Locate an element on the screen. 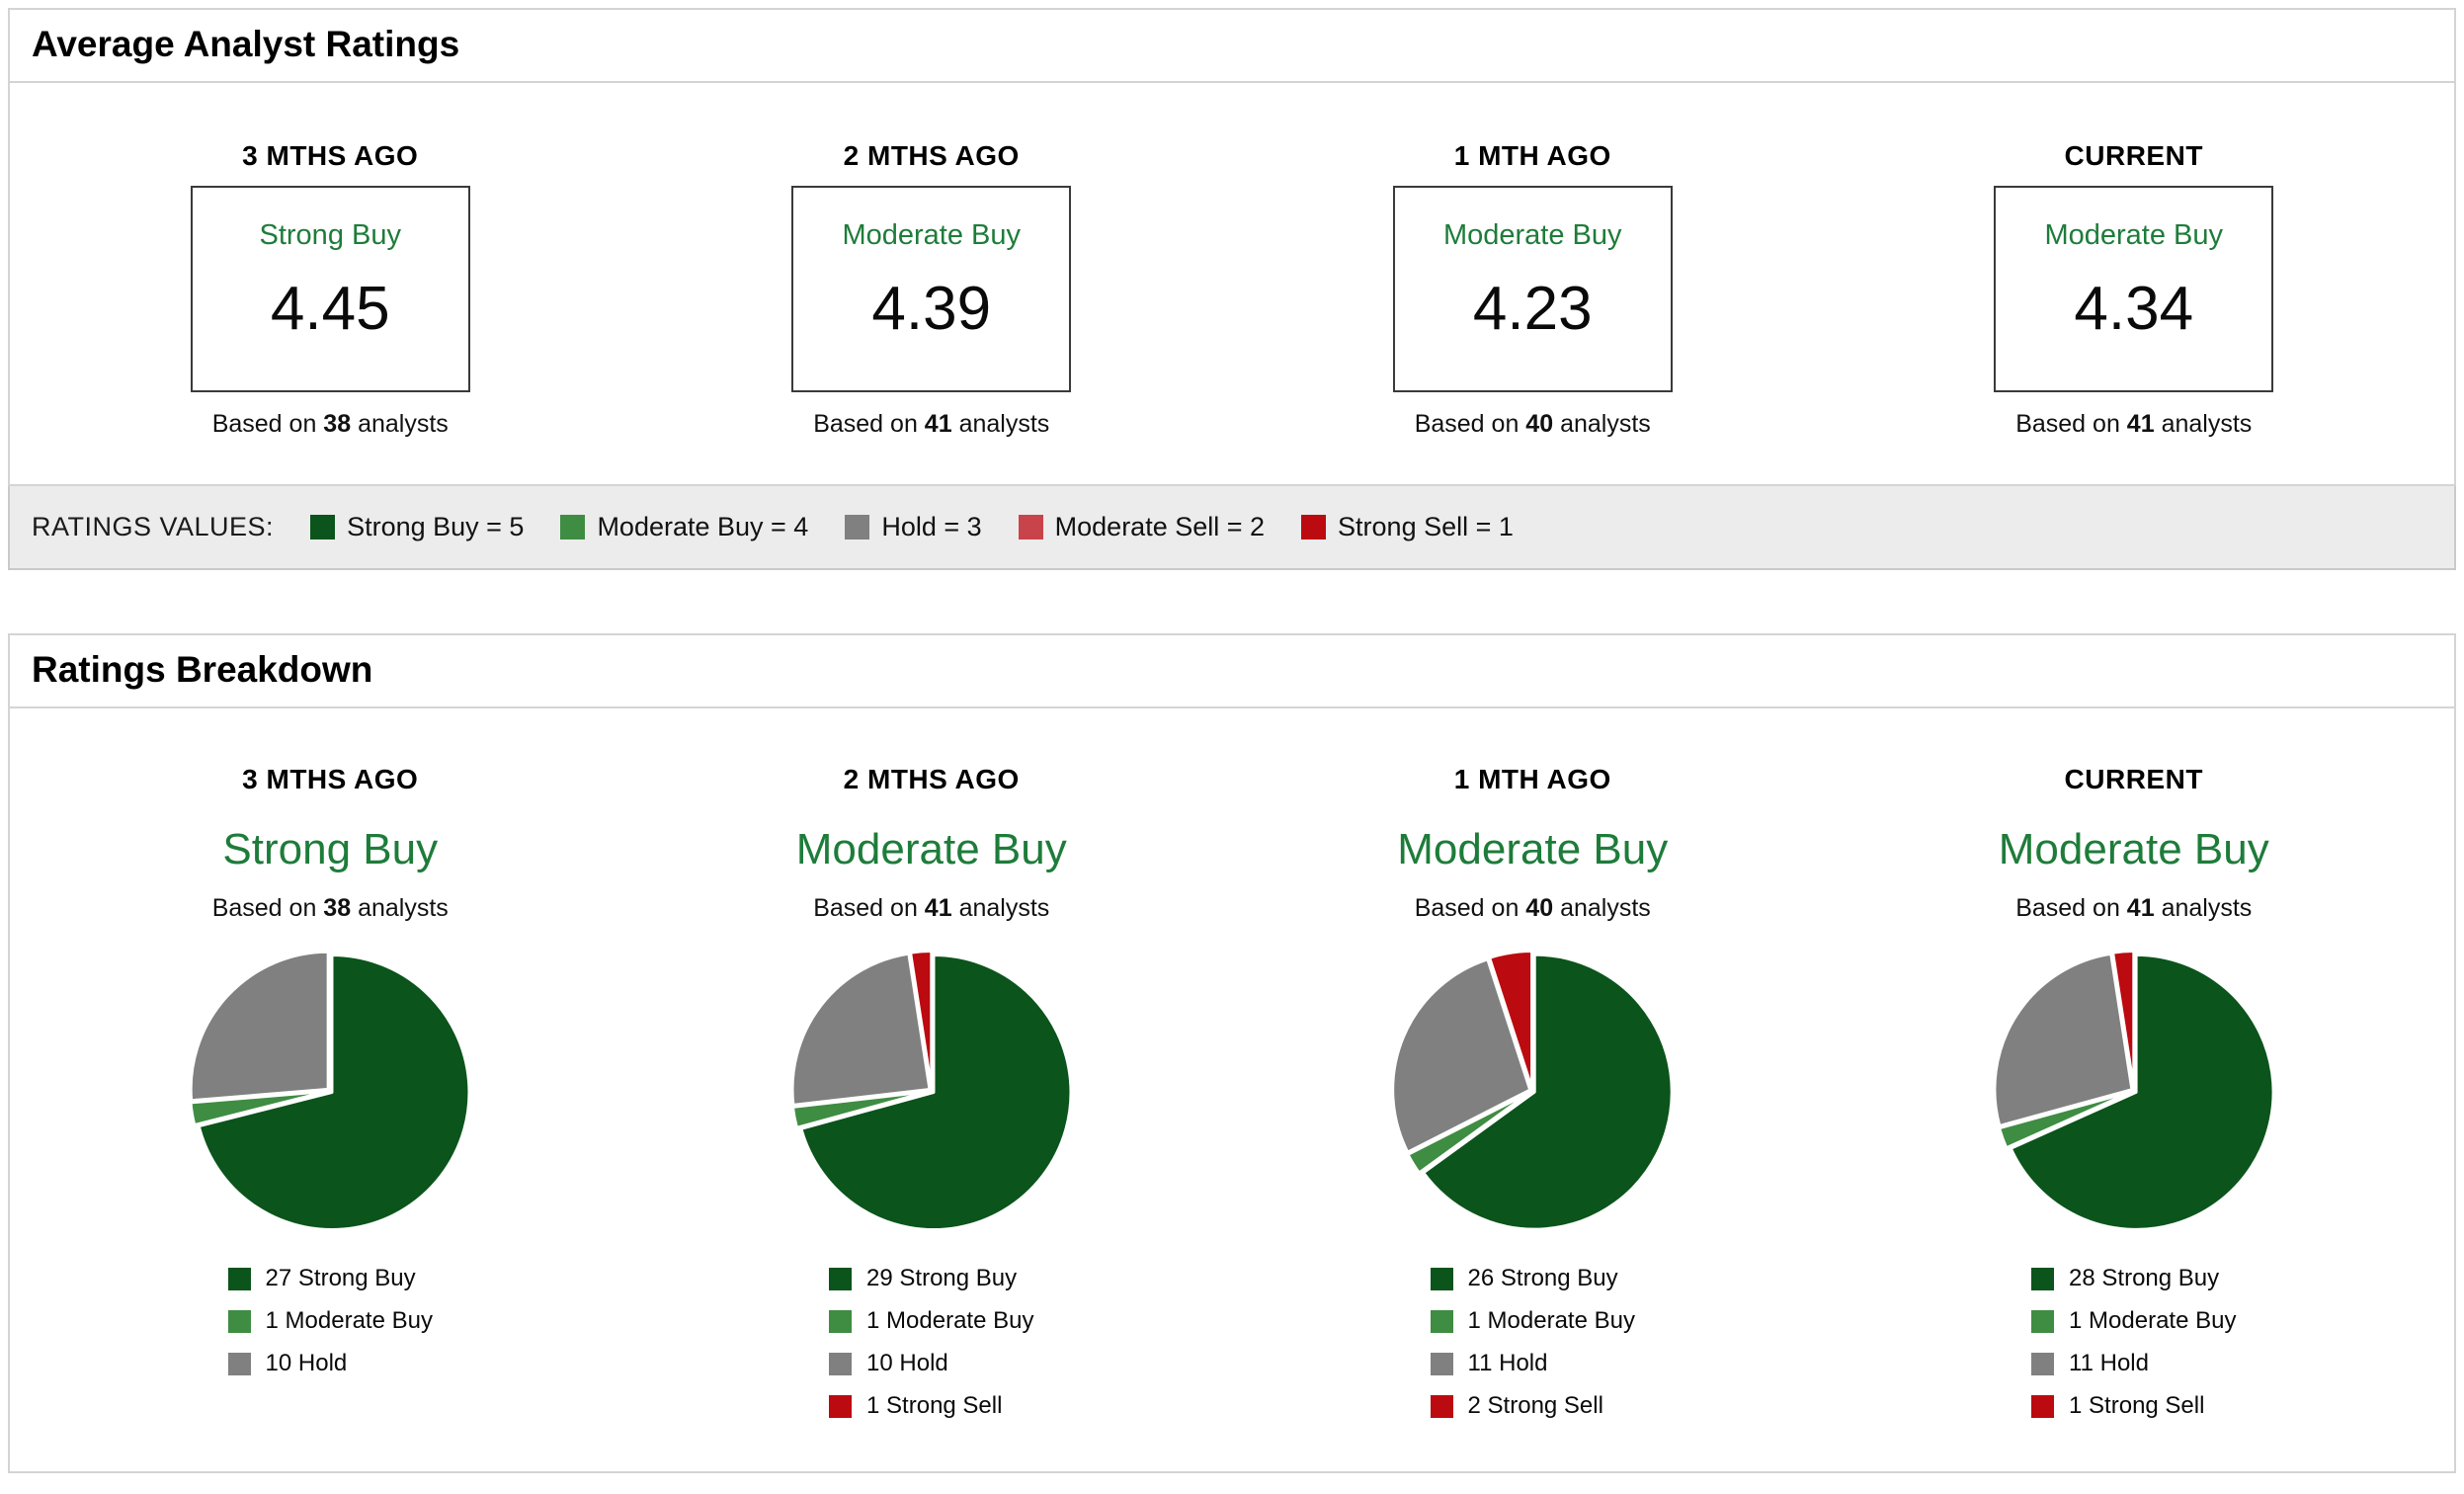  pie-legend-row: 28 Strong Buy is located at coordinates (2125, 1278).